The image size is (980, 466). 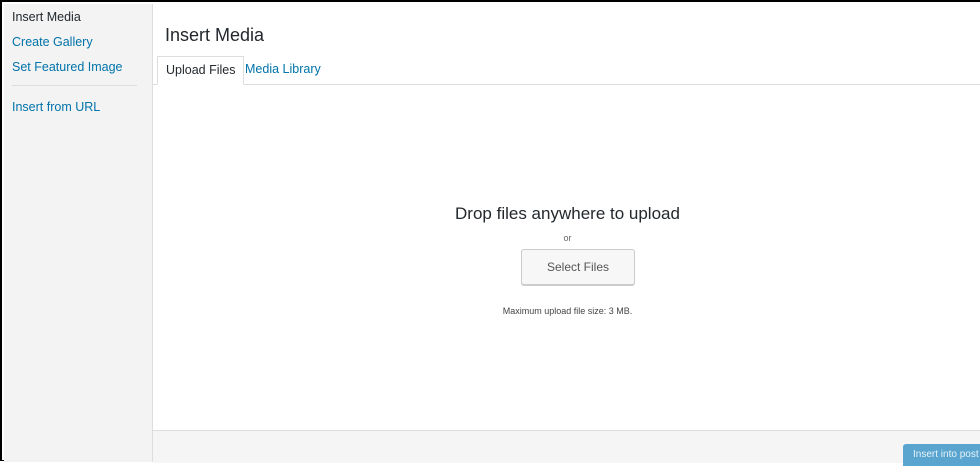 I want to click on sidebar-item-insert-media: Insert Media, so click(x=78, y=16).